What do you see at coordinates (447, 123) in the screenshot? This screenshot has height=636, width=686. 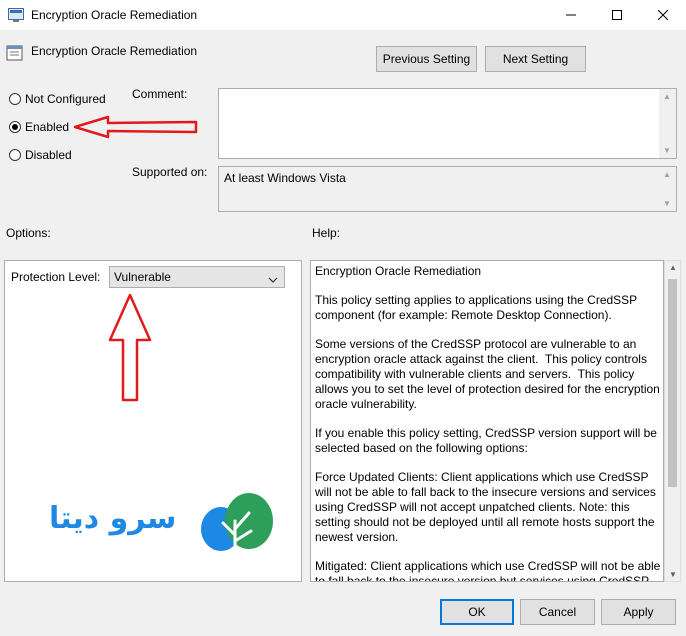 I see `comment-textarea: ▲ ▼` at bounding box center [447, 123].